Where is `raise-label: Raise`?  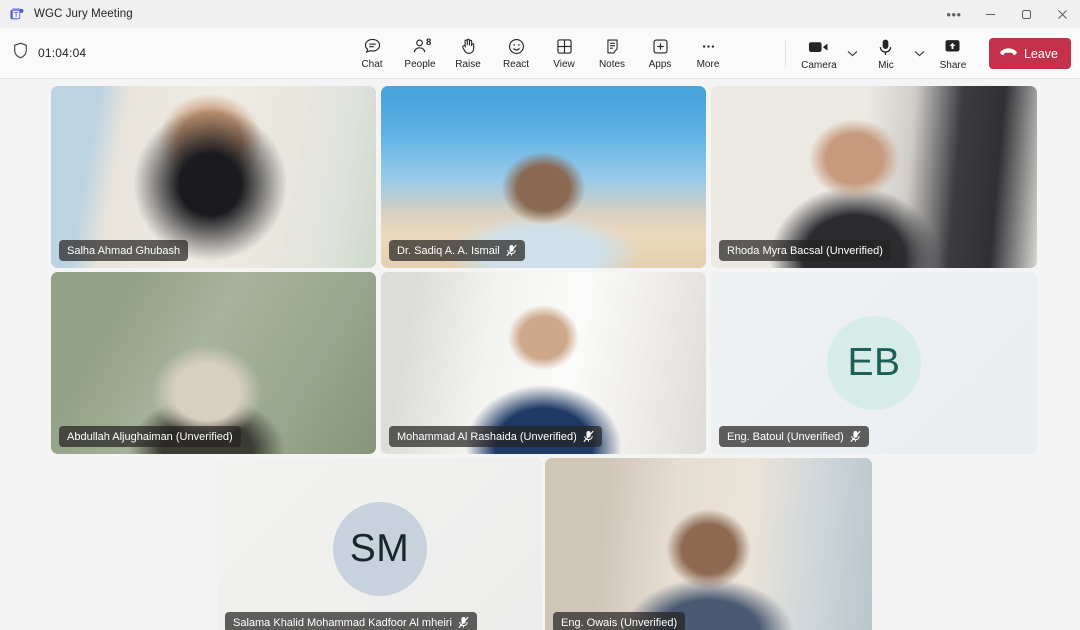
raise-label: Raise is located at coordinates (468, 64).